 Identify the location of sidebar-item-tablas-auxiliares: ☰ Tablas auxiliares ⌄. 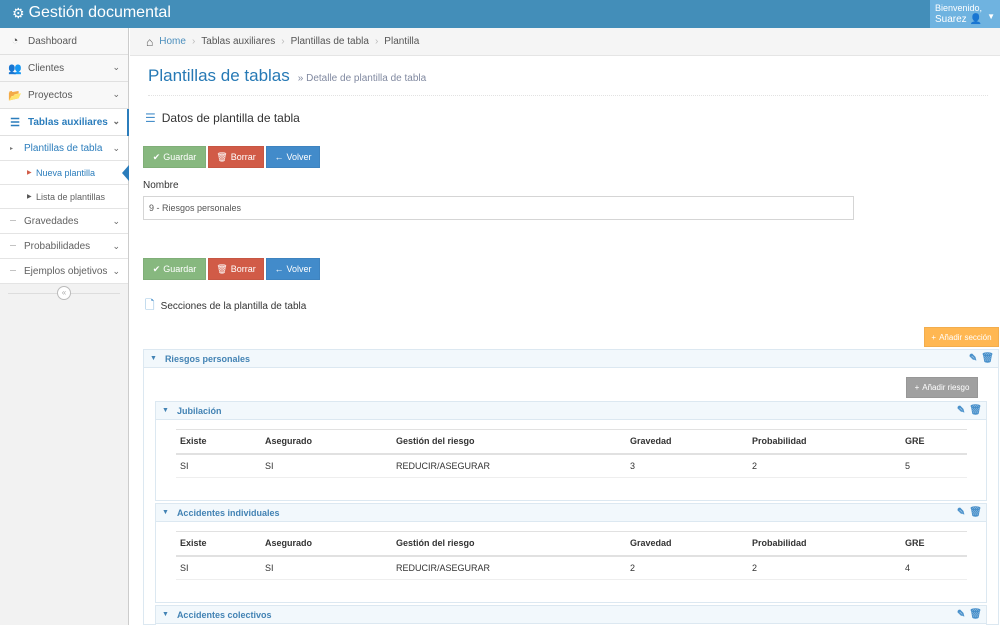
(64, 122).